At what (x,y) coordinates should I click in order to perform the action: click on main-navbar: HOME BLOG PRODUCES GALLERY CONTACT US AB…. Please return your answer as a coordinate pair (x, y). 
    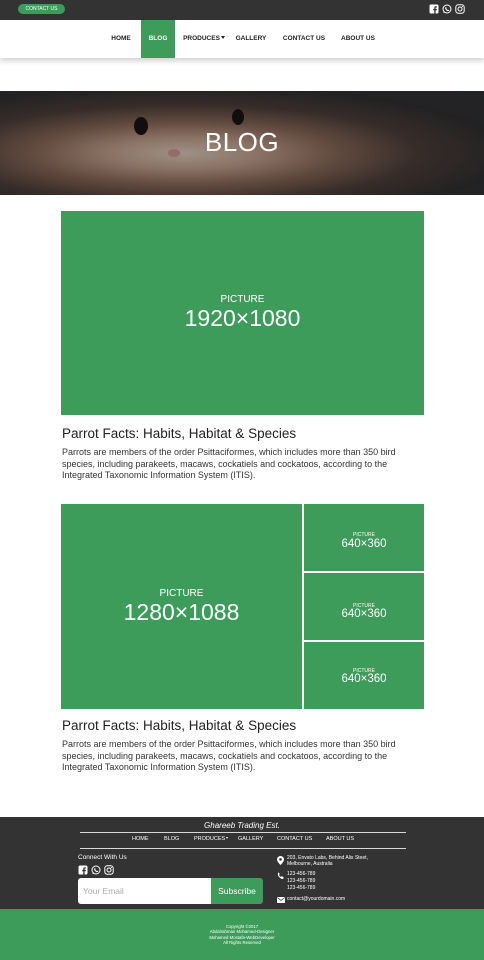
    Looking at the image, I should click on (242, 39).